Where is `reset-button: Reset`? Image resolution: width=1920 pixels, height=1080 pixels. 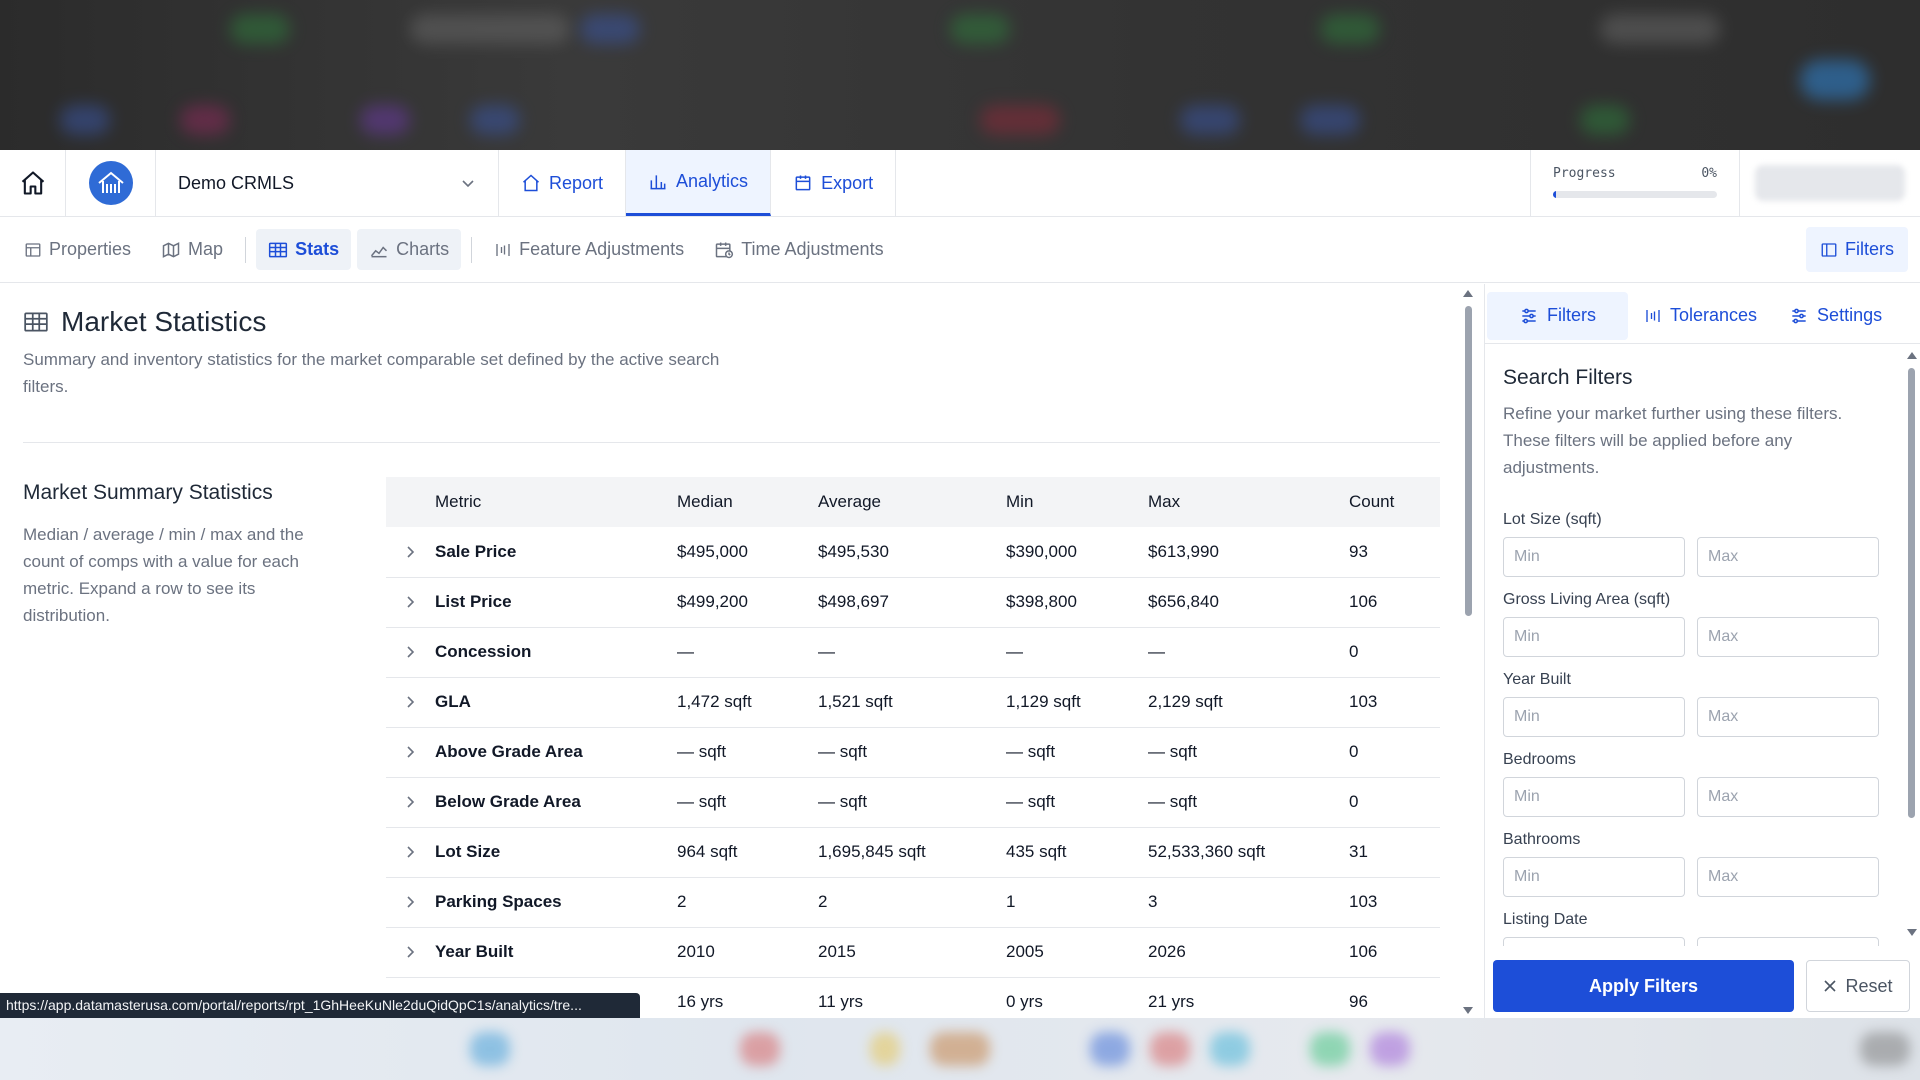 reset-button: Reset is located at coordinates (1858, 986).